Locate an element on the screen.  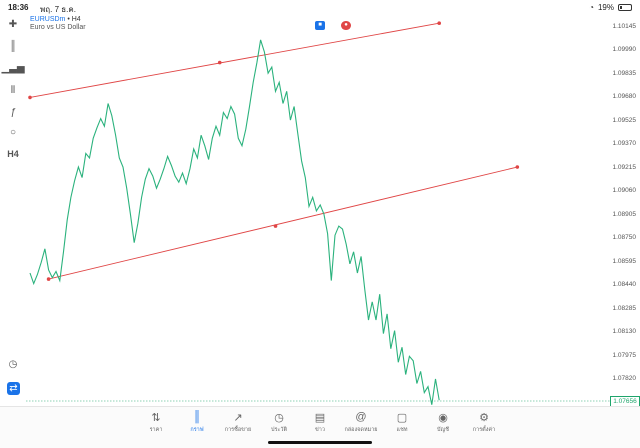
nav-item-7: ◉ บัญชี is located at coordinates (443, 422).